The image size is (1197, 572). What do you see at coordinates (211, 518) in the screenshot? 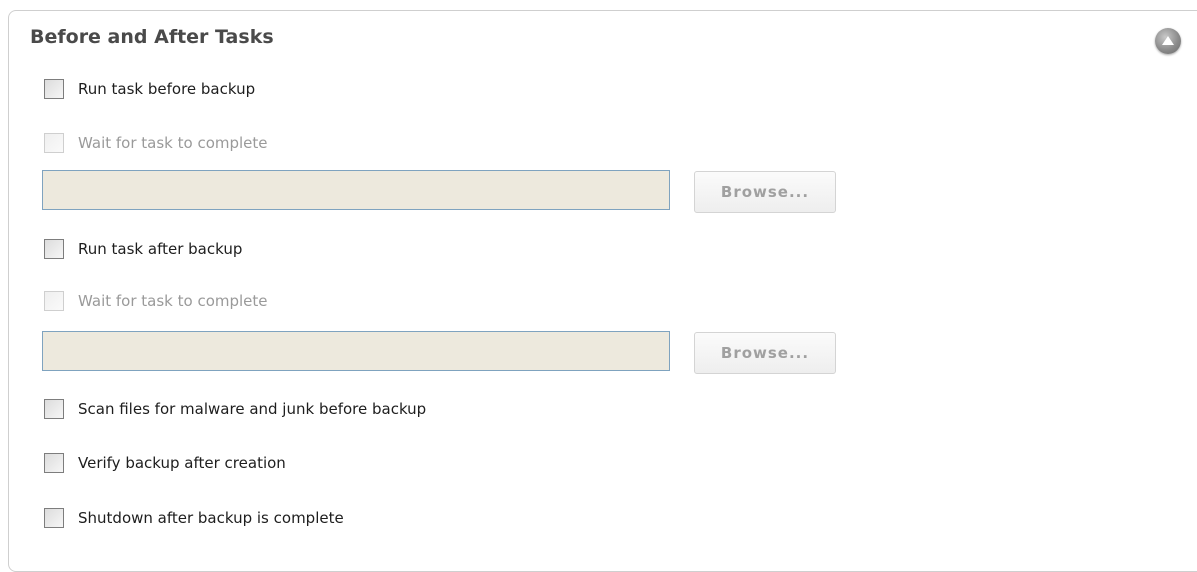
I see `shutdown-label: Shutdown after backup is complete` at bounding box center [211, 518].